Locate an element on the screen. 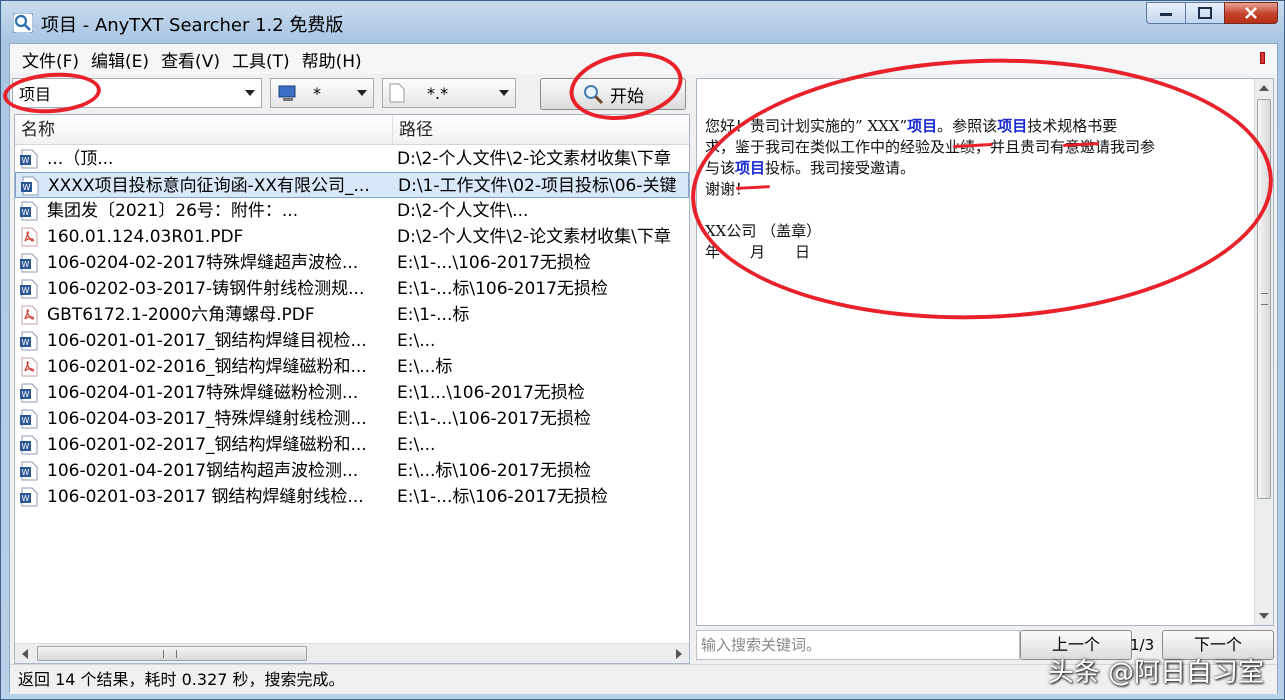 The width and height of the screenshot is (1285, 700). vertical-scrollbar is located at coordinates (1263, 352).